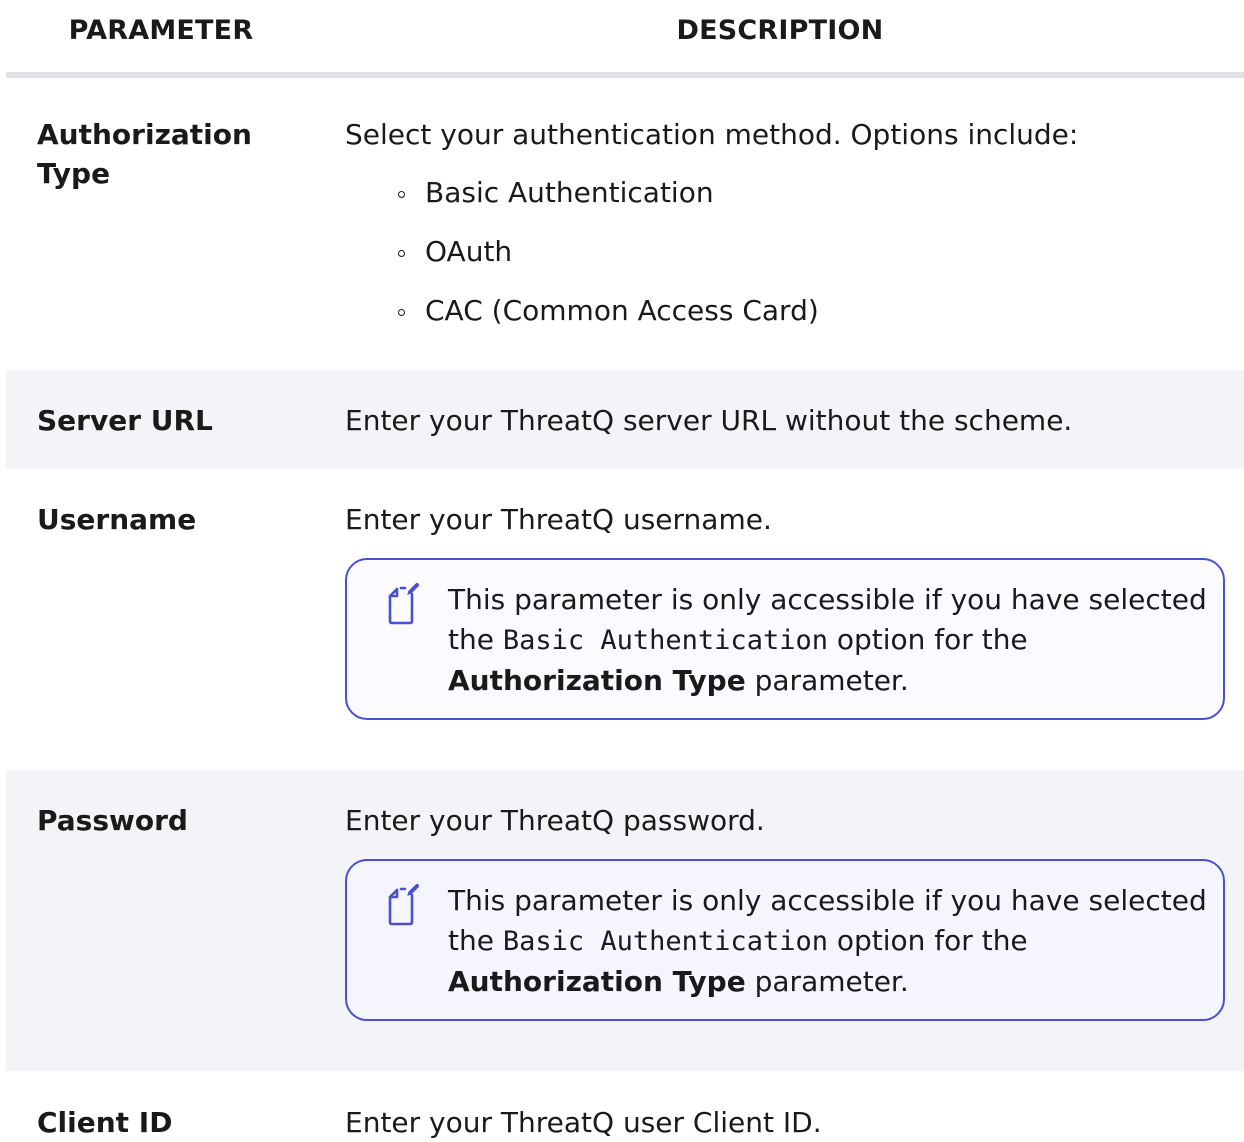 Image resolution: width=1244 pixels, height=1142 pixels. Describe the element at coordinates (555, 820) in the screenshot. I see `param-description: Enter your ThreatQ password.` at that location.